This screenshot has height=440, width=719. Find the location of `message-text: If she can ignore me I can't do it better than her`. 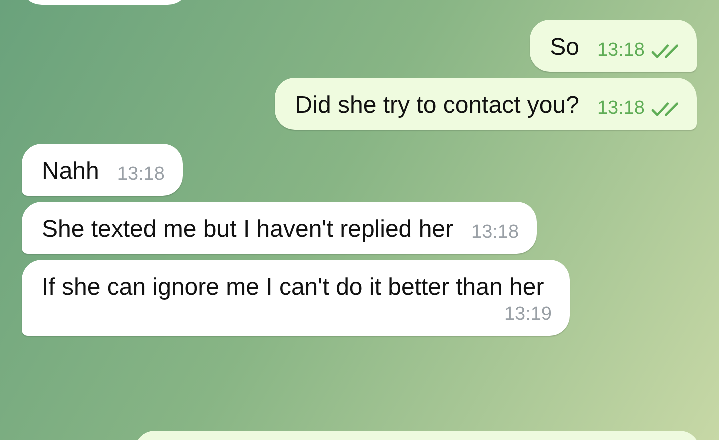

message-text: If she can ignore me I can't do it better than her is located at coordinates (293, 288).